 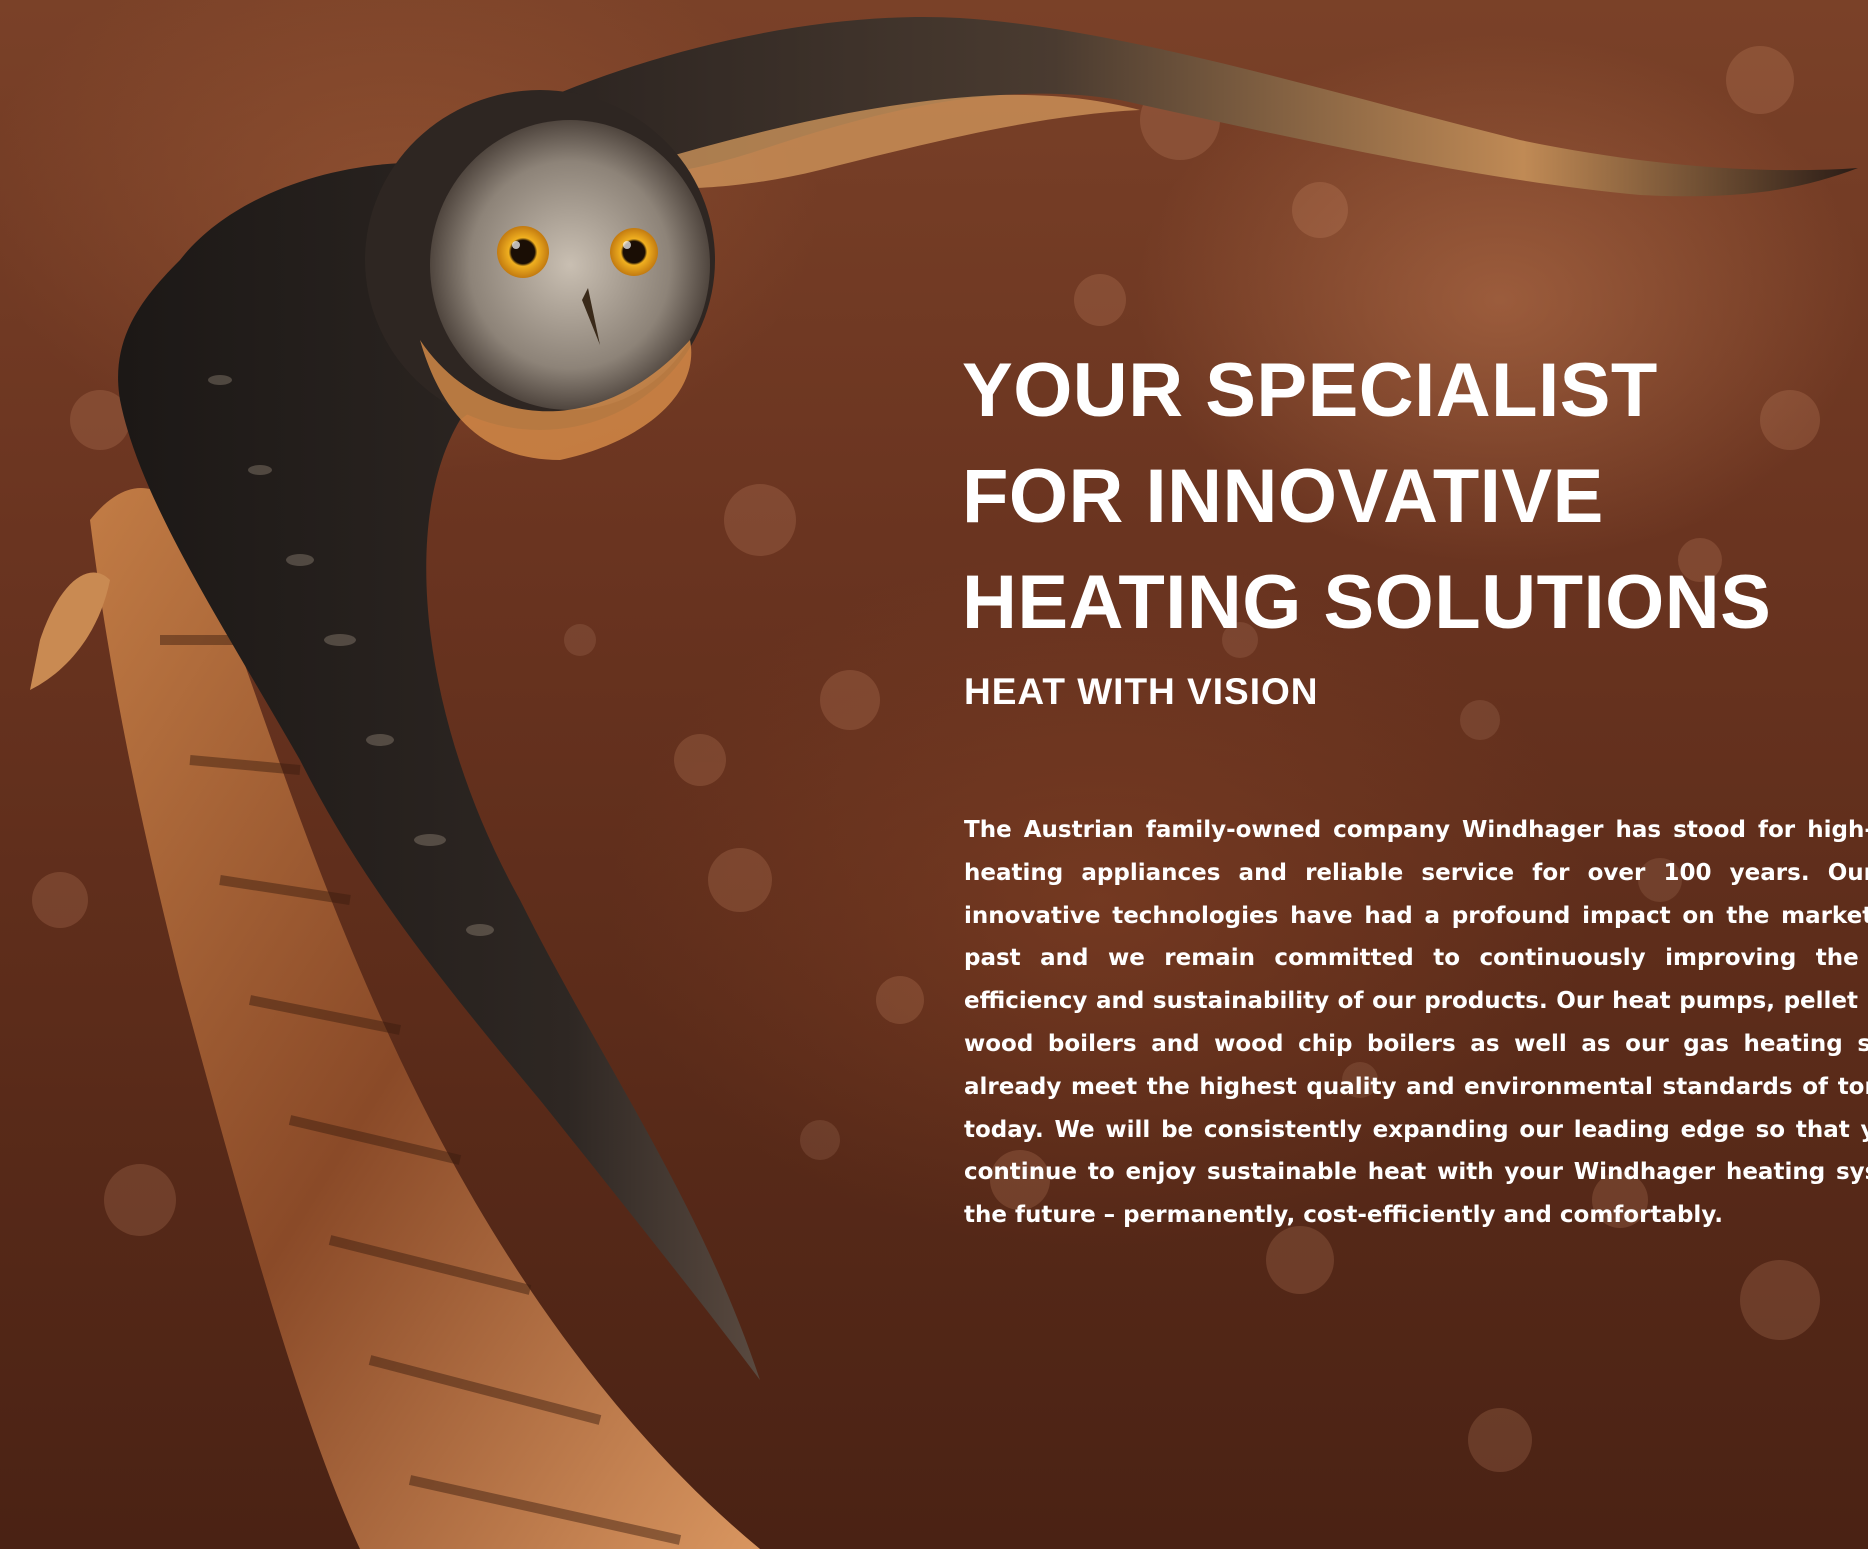 I want to click on headline-line-2: FOR INNOVATIVE, so click(x=1283, y=496).